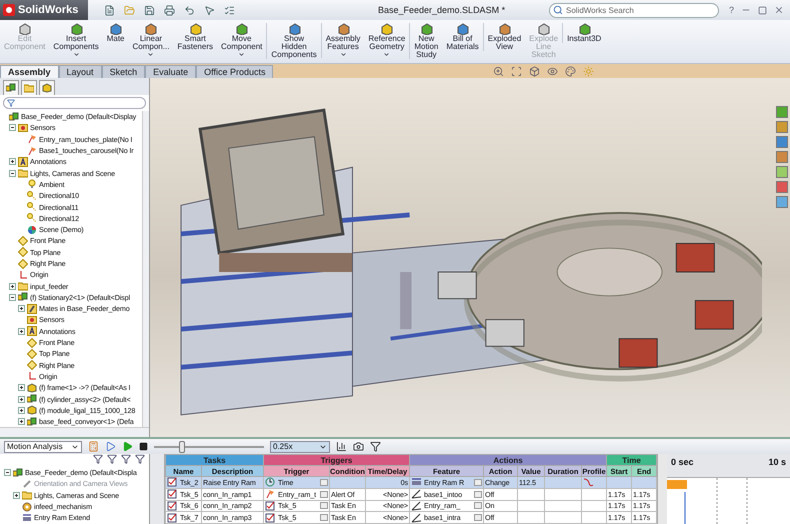 The width and height of the screenshot is (790, 524). Describe the element at coordinates (570, 71) in the screenshot. I see `palette-icon` at that location.